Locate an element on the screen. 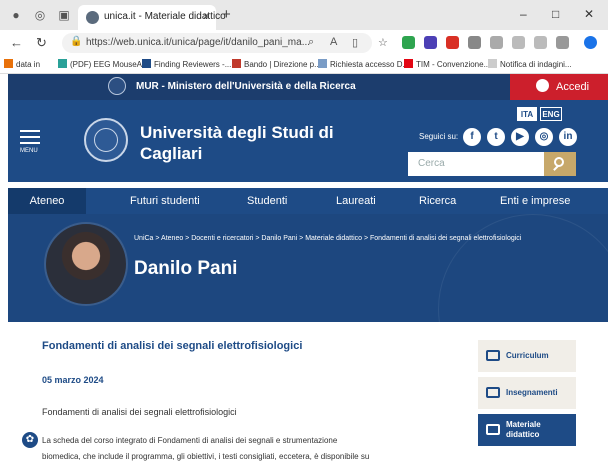  sidebar-item-label: Curriculum is located at coordinates (527, 355).